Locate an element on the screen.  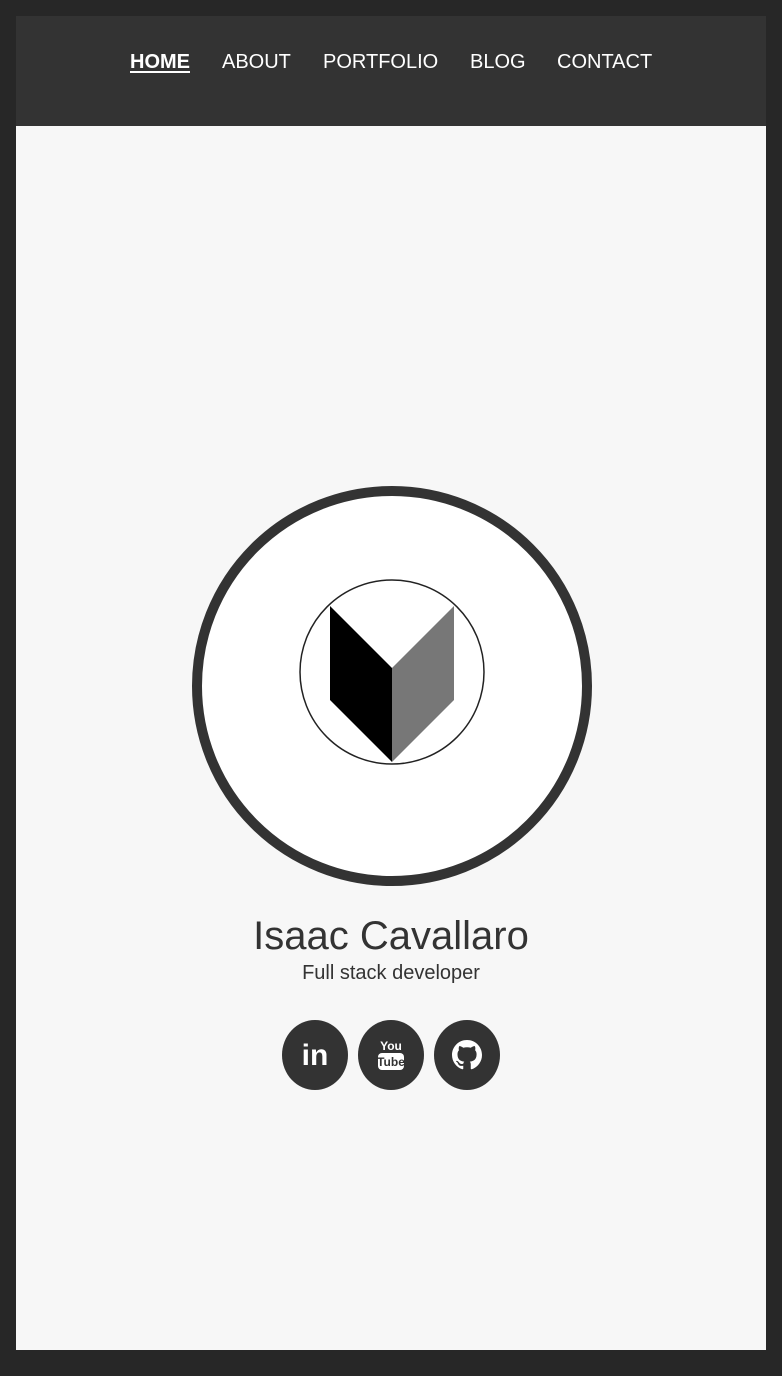
linkedin-button: in is located at coordinates (315, 1055).